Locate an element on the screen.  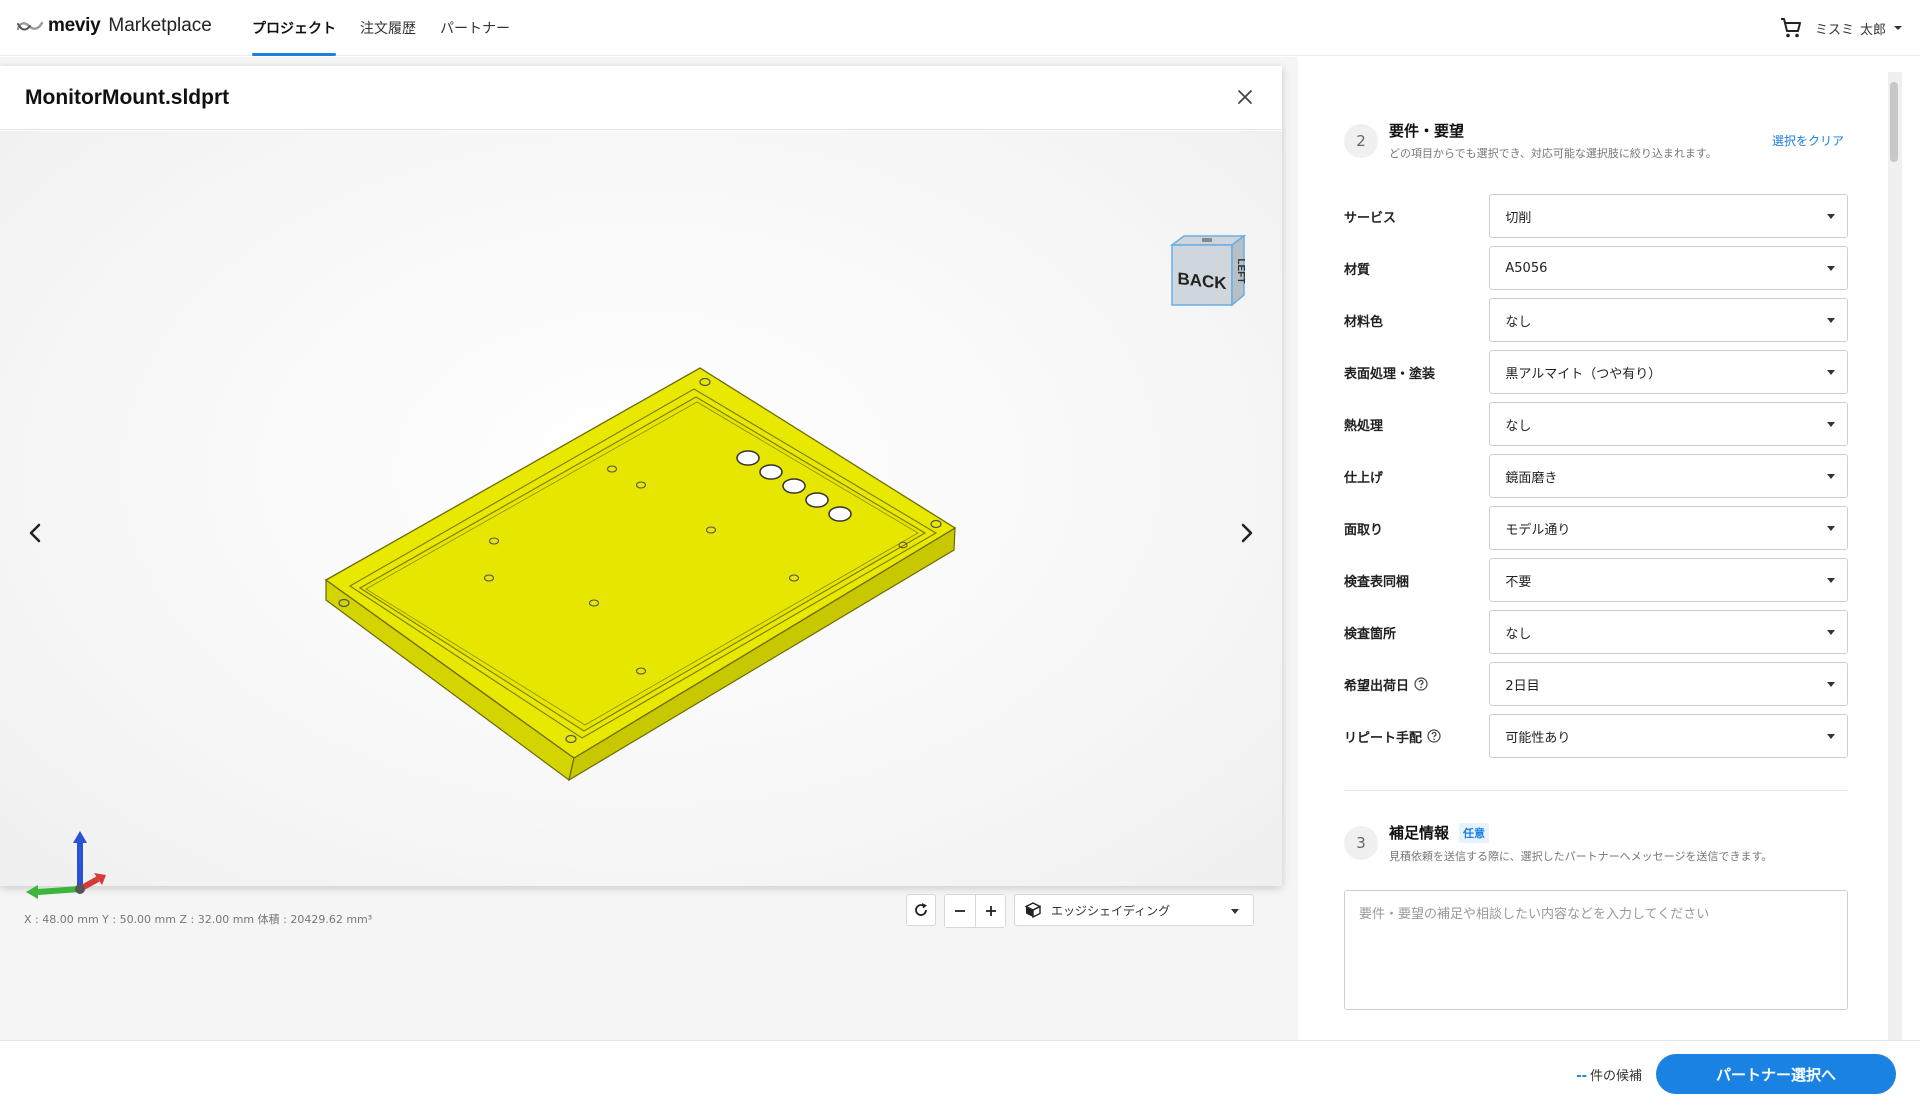
ship-date-select: 2日目 is located at coordinates (1668, 684).